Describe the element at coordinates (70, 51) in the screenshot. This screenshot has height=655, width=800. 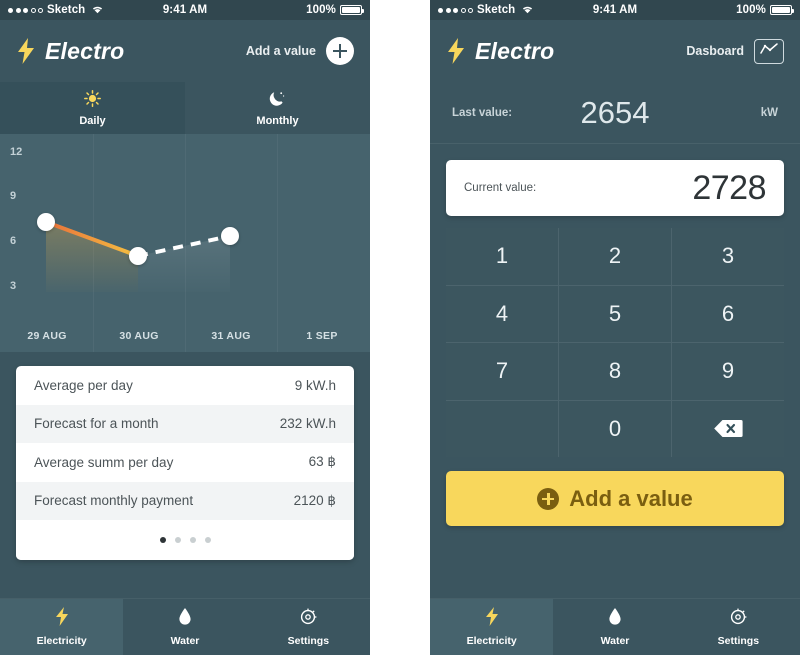
I see `brand: Electro` at that location.